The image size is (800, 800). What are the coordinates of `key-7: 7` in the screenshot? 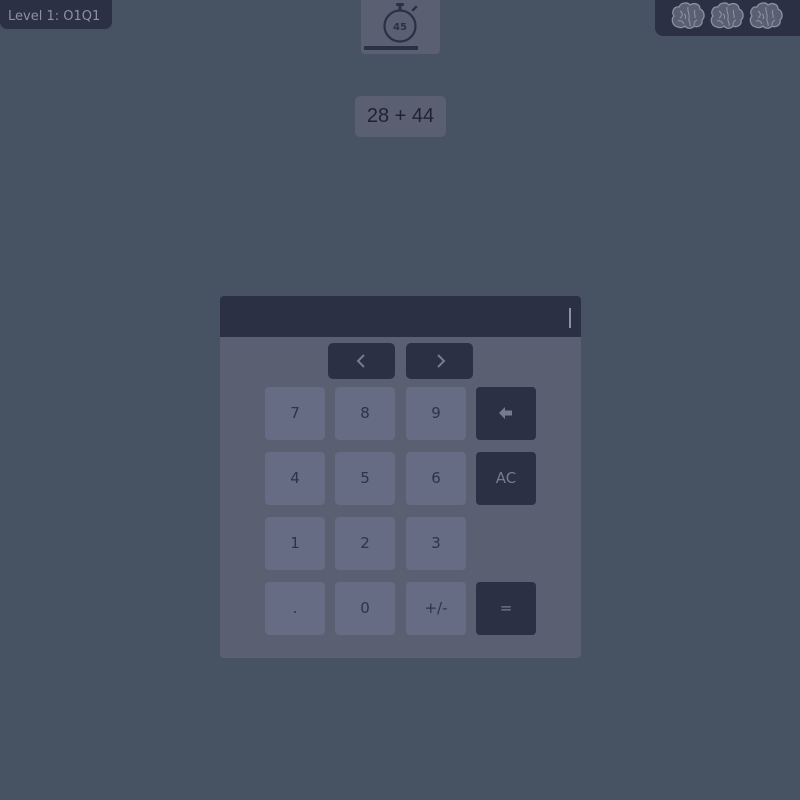 It's located at (295, 413).